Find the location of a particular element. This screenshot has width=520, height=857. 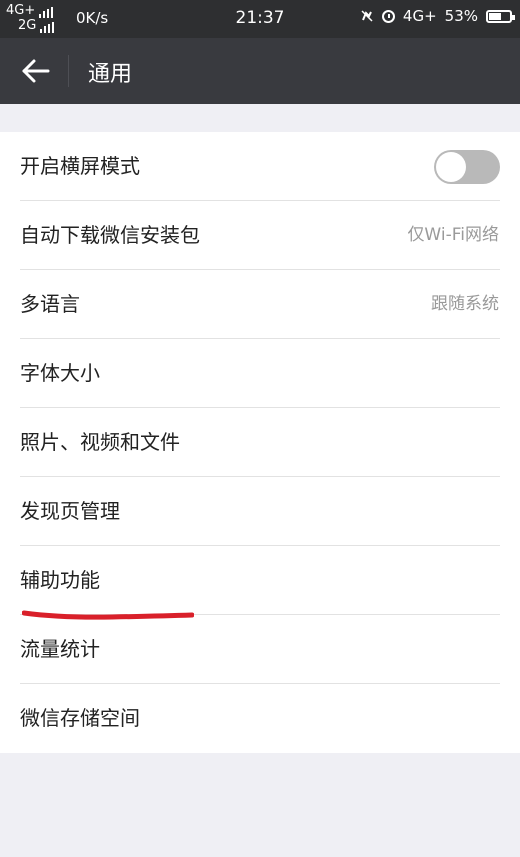

setting-landscape-mode: 开启横屏模式 is located at coordinates (260, 166).